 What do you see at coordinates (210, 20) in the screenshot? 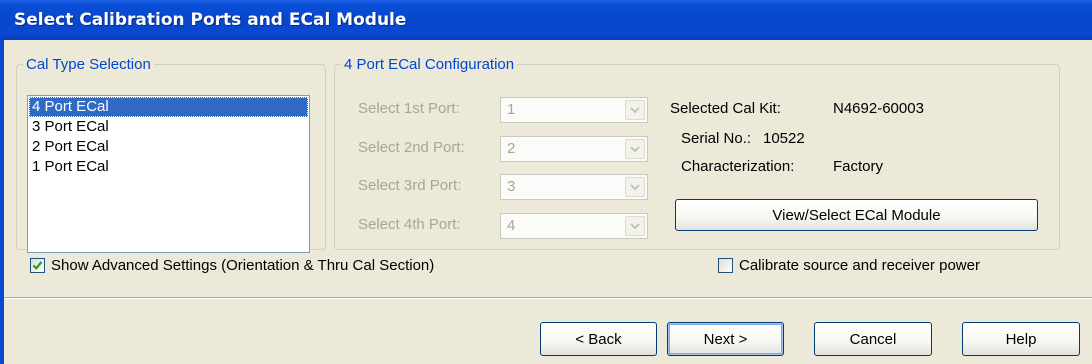
I see `window-title: Select Calibration Ports and ECal Module` at bounding box center [210, 20].